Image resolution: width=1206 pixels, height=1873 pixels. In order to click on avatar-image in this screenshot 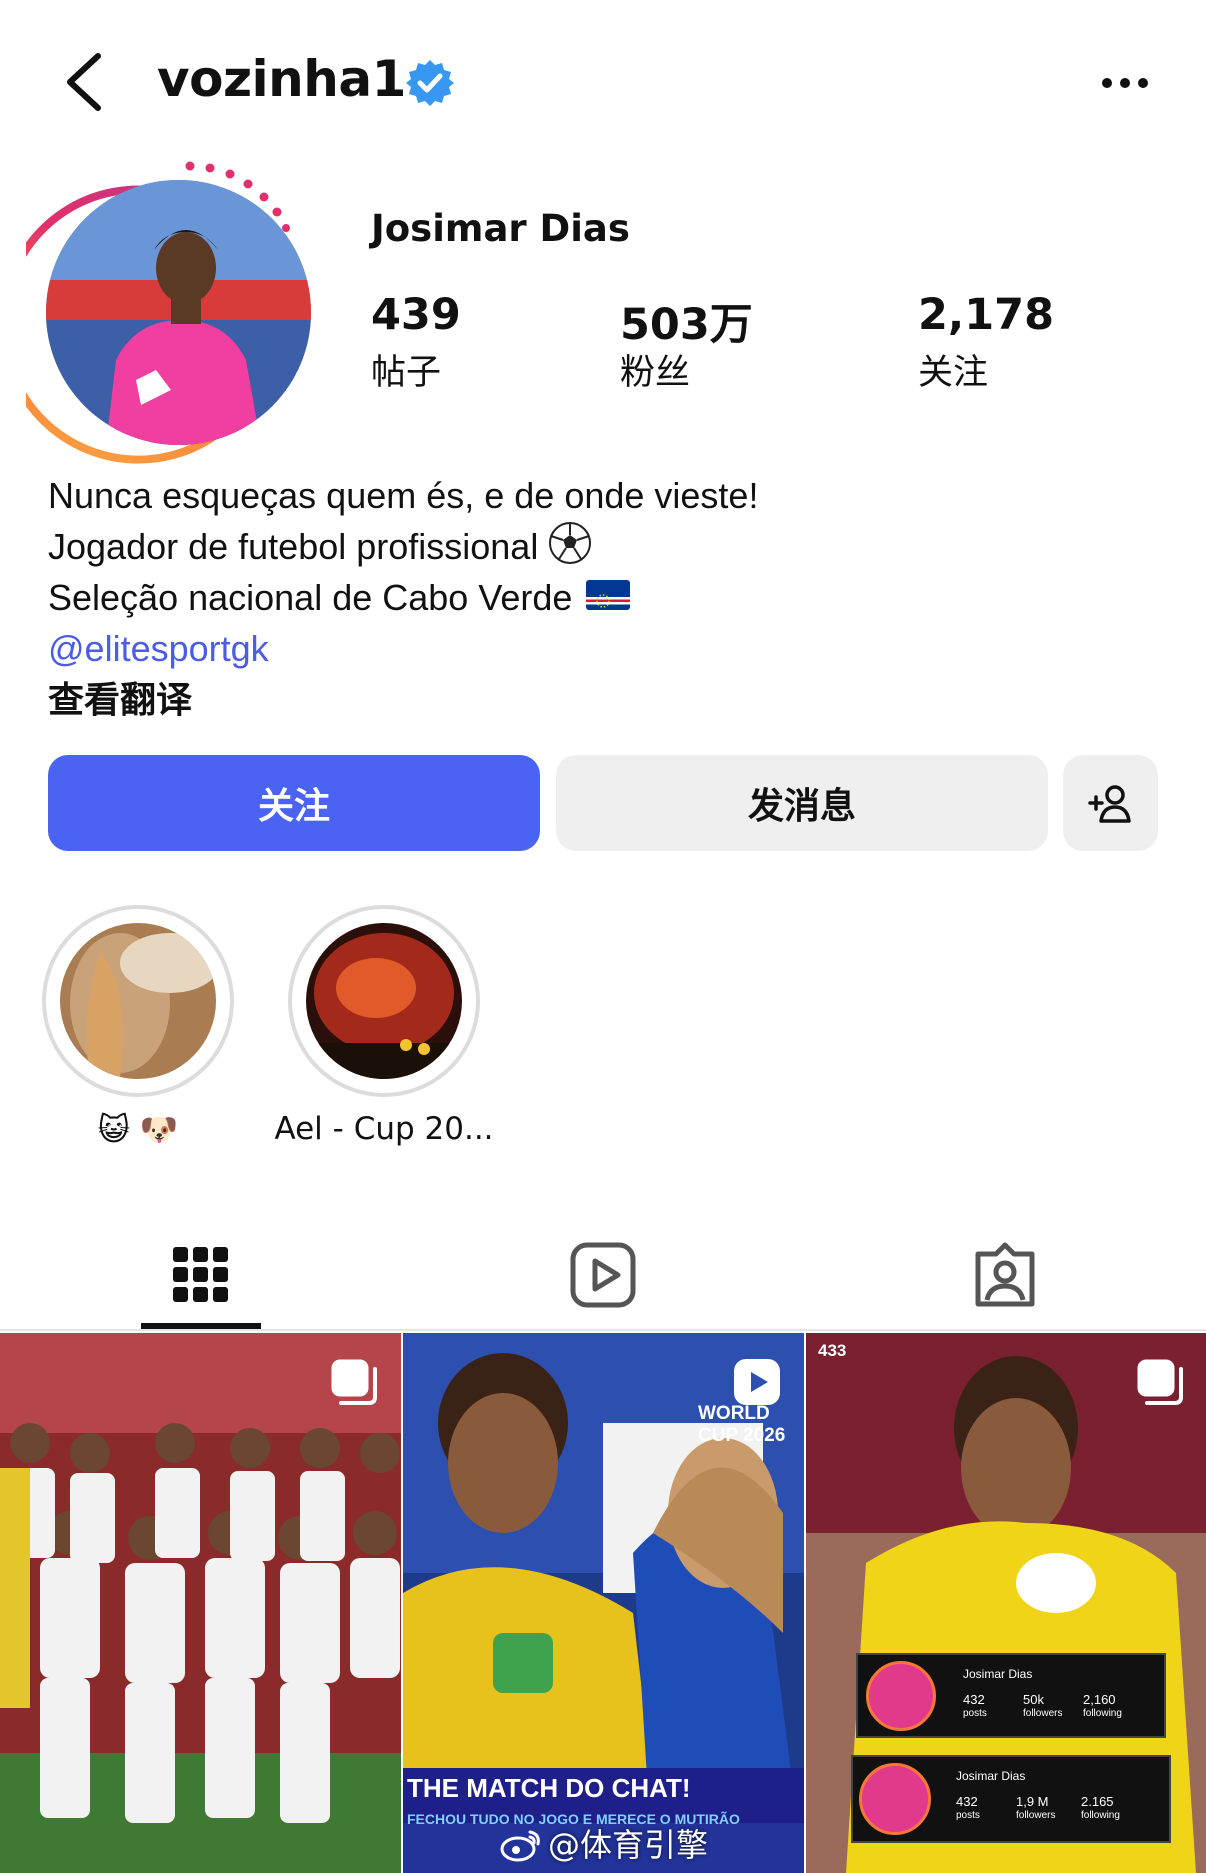, I will do `click(178, 312)`.